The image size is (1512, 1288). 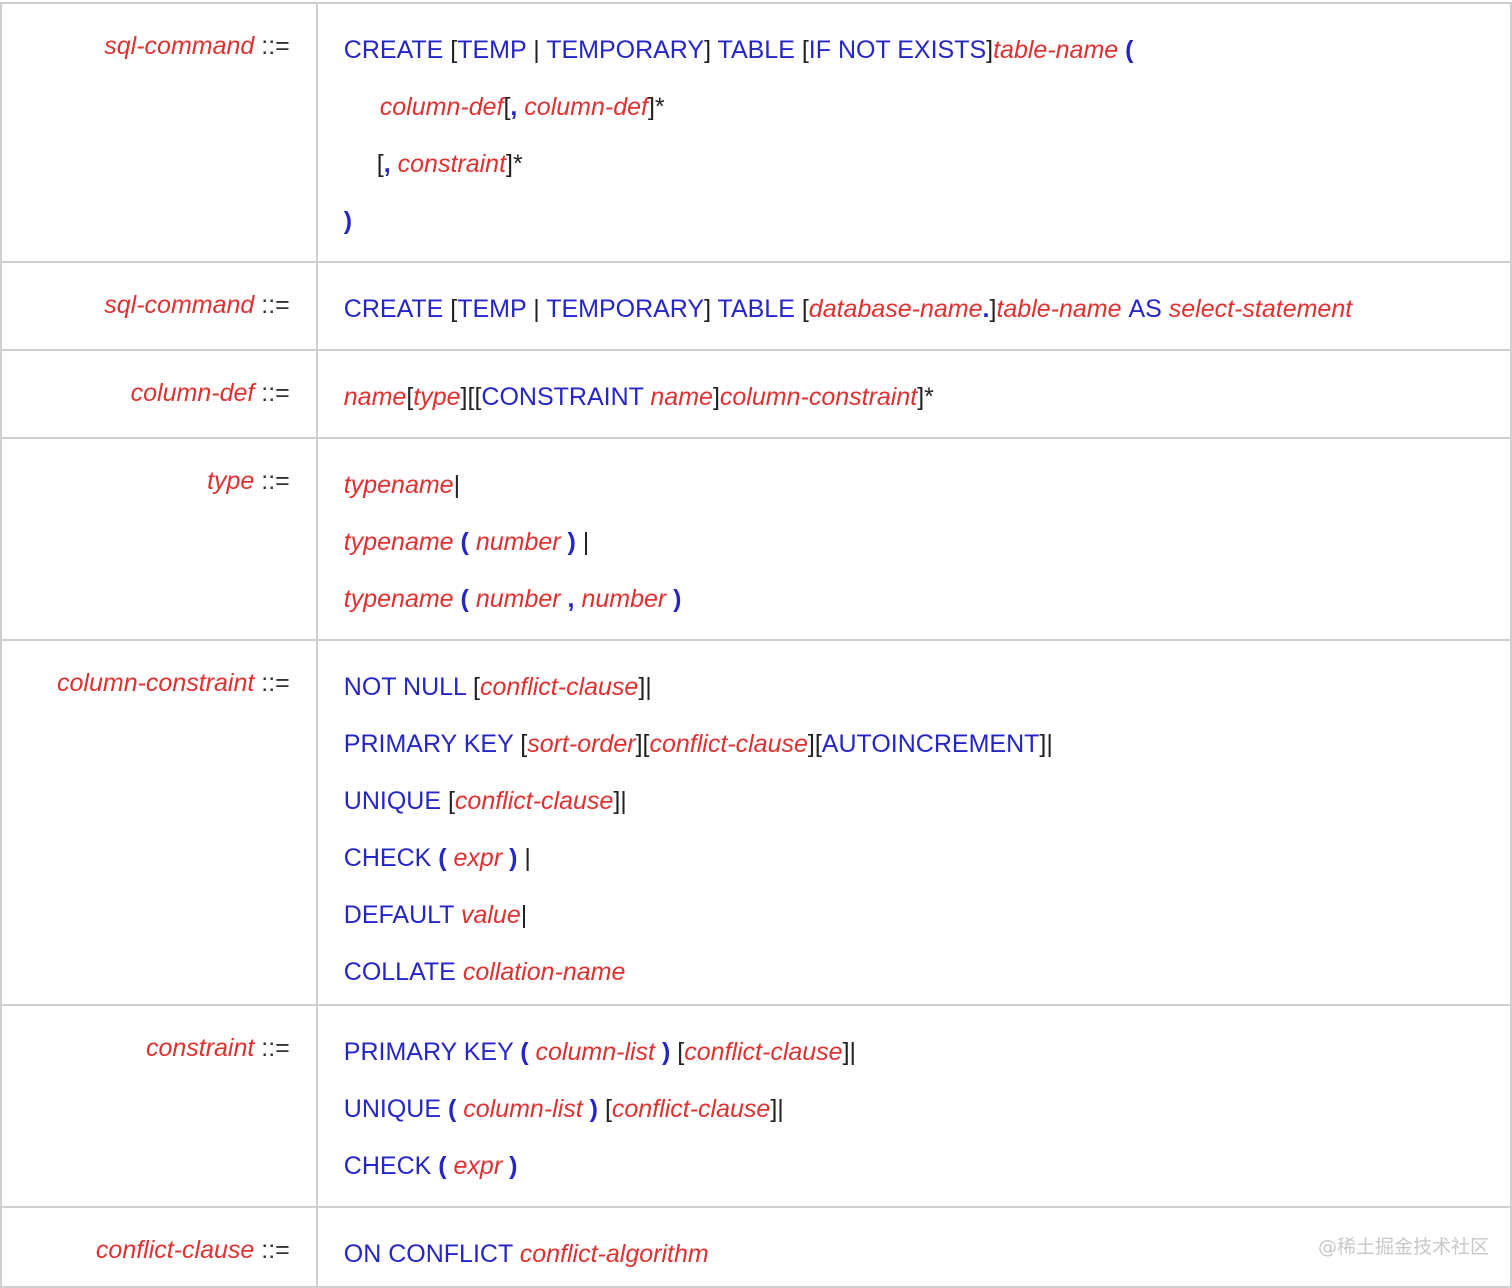 I want to click on grammar-line: typename ( number ) |, so click(x=927, y=552).